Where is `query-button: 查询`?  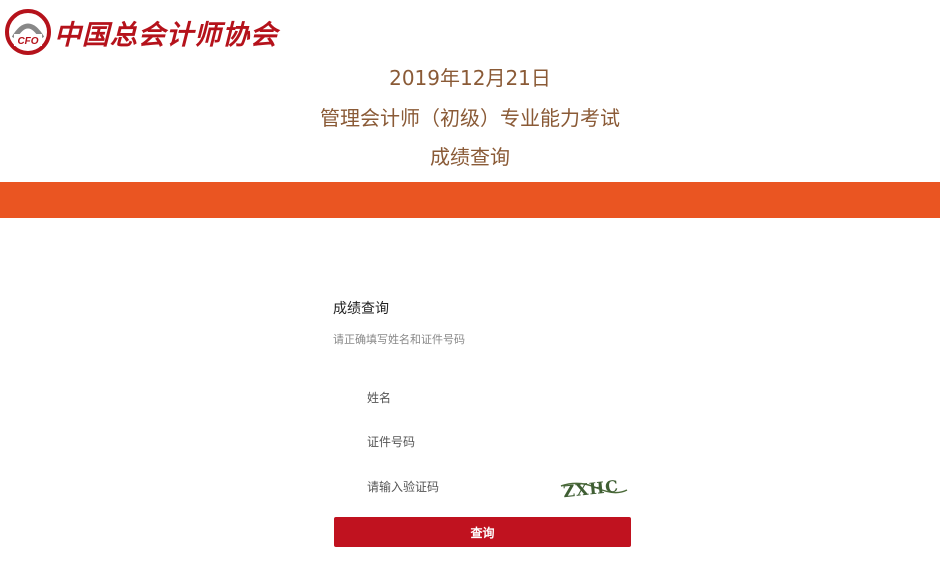
query-button: 查询 is located at coordinates (482, 532).